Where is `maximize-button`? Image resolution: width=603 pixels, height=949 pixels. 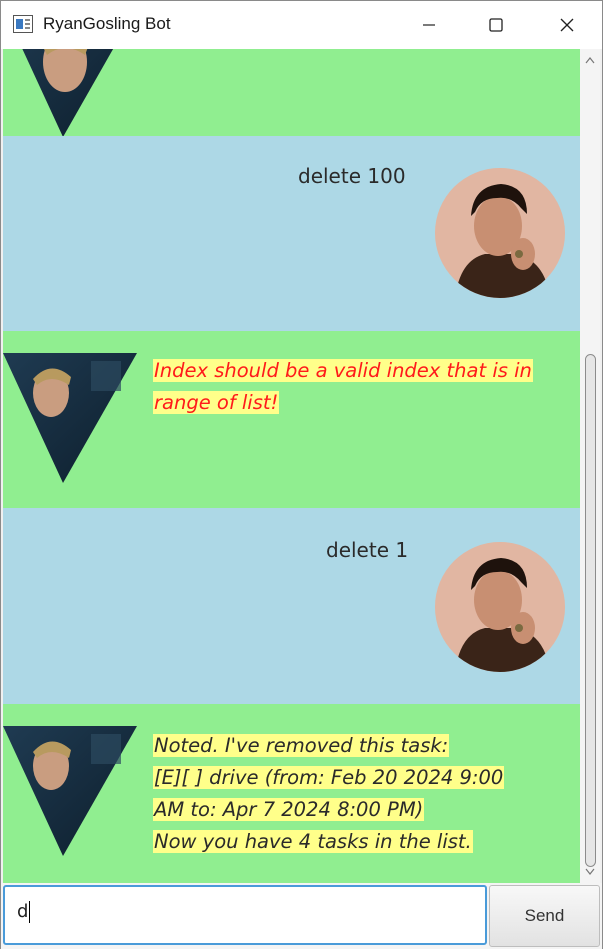
maximize-button is located at coordinates (496, 25).